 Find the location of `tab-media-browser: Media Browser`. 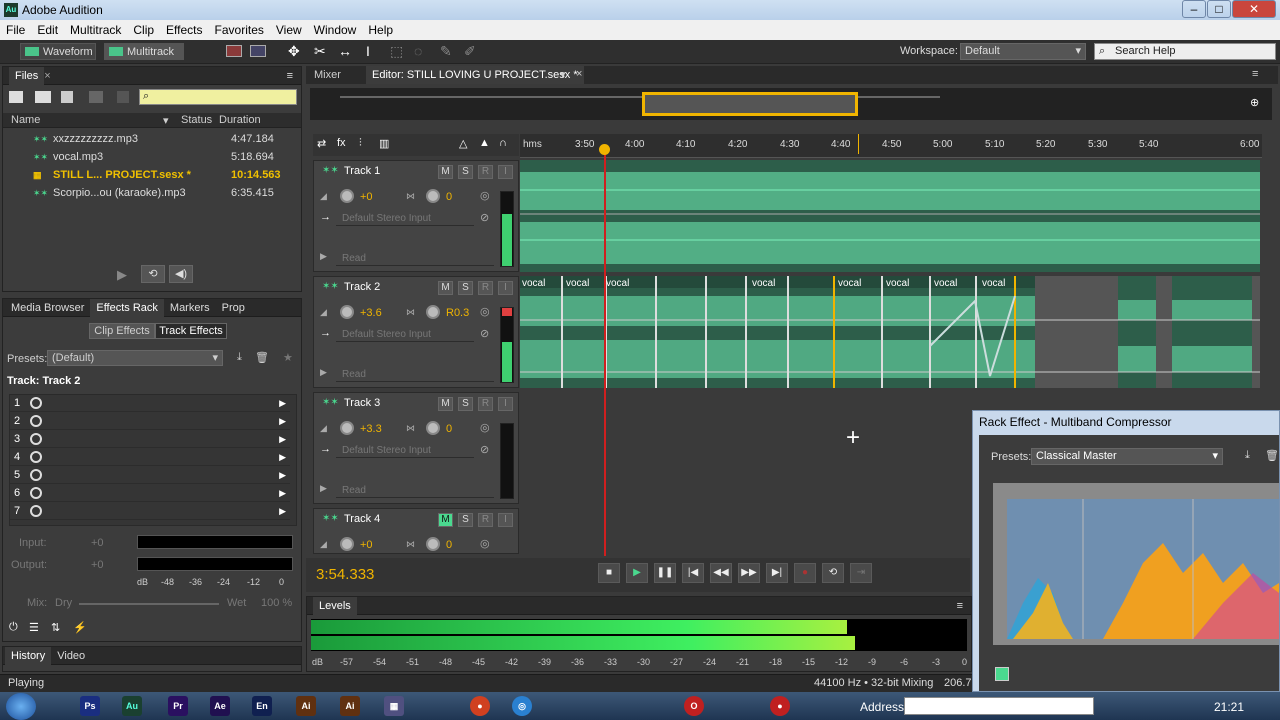

tab-media-browser: Media Browser is located at coordinates (47, 308).